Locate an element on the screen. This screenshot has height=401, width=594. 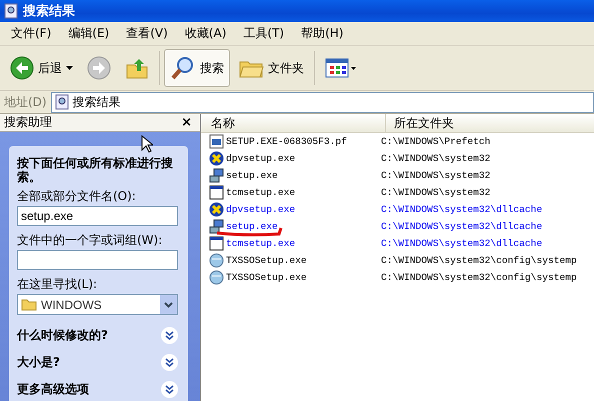
menu-item: 帮助(H) is located at coordinates (322, 33).